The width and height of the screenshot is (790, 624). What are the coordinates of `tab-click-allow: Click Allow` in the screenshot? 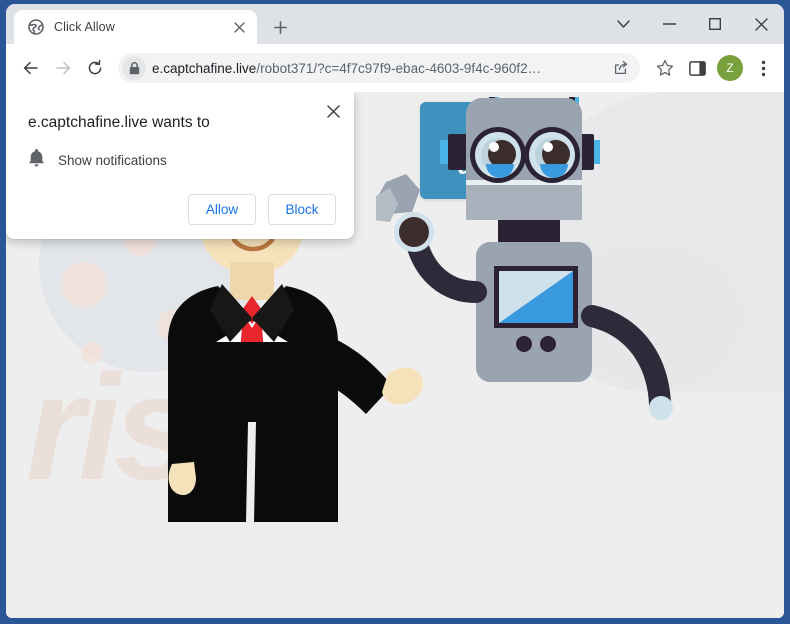 It's located at (135, 27).